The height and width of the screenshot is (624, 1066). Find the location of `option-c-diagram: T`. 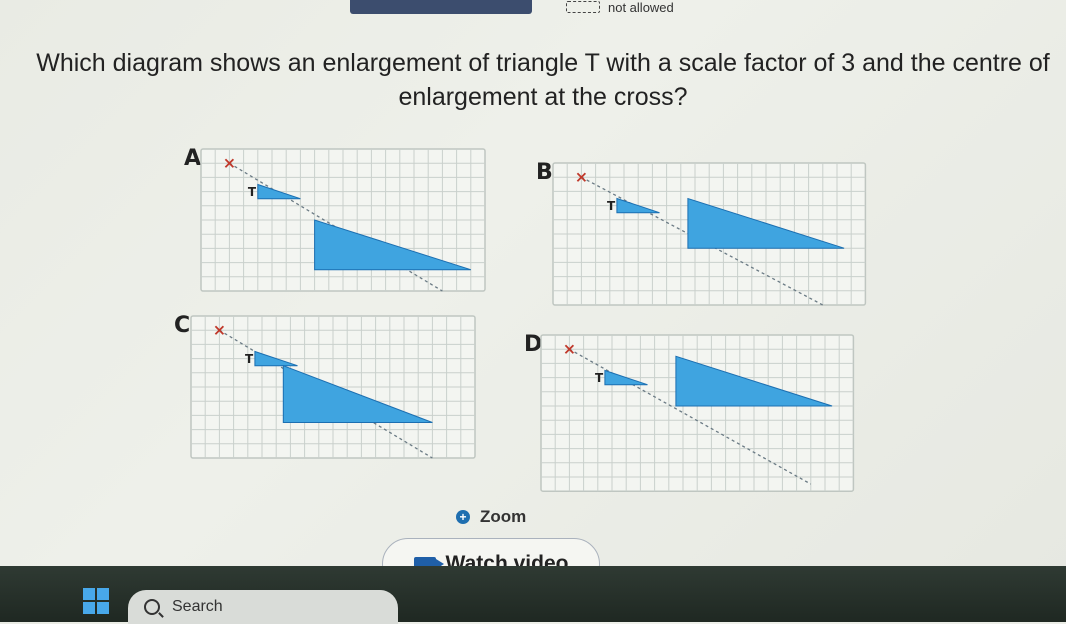

option-c-diagram: T is located at coordinates (334, 388).